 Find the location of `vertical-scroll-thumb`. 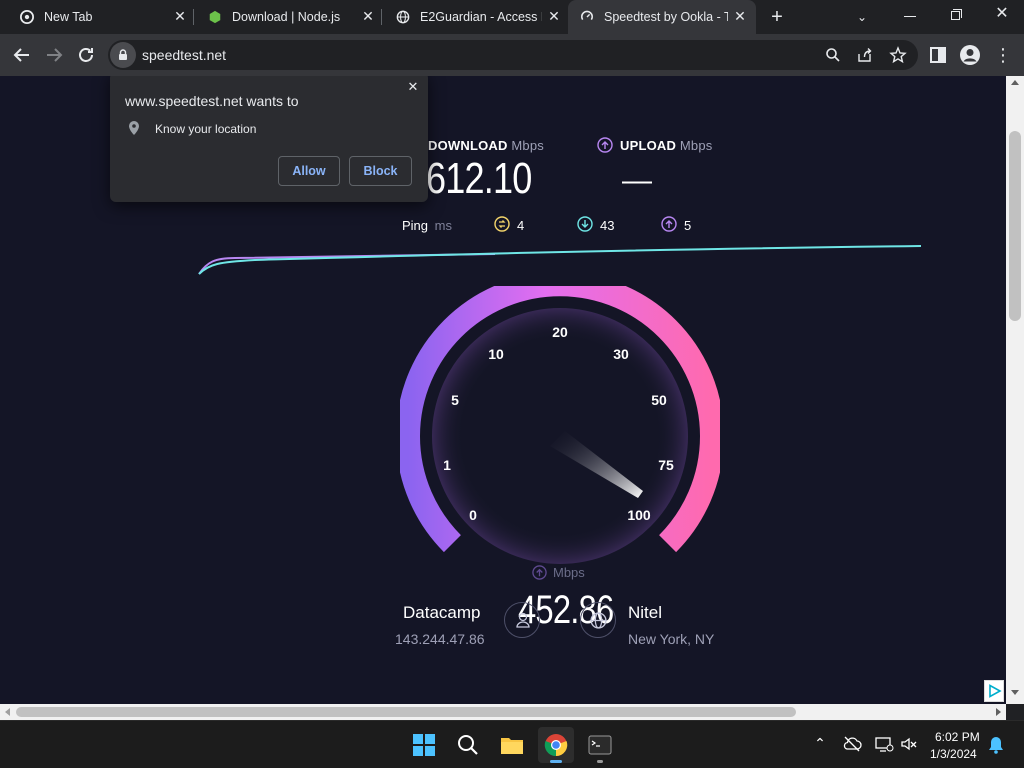

vertical-scroll-thumb is located at coordinates (1015, 226).